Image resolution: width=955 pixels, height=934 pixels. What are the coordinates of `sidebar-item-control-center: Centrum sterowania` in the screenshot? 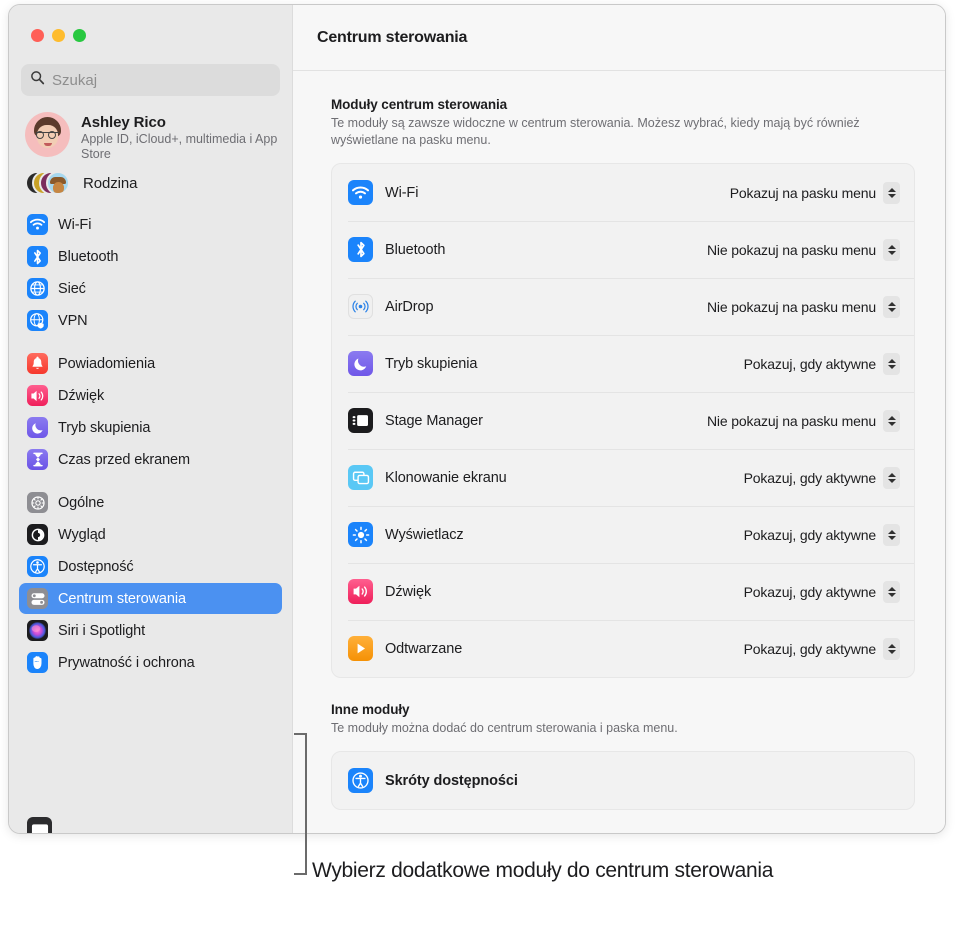 It's located at (150, 598).